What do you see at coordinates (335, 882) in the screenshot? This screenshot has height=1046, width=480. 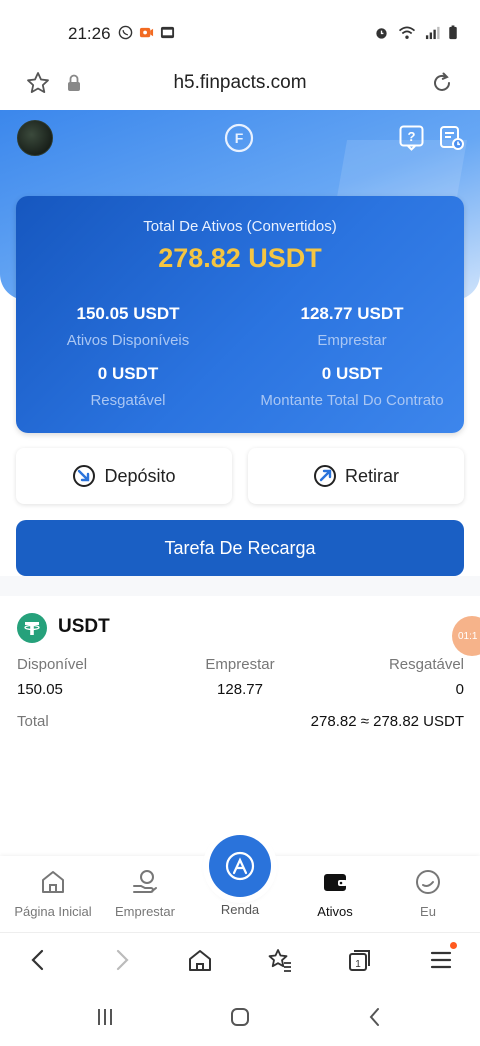 I see `wallet-icon` at bounding box center [335, 882].